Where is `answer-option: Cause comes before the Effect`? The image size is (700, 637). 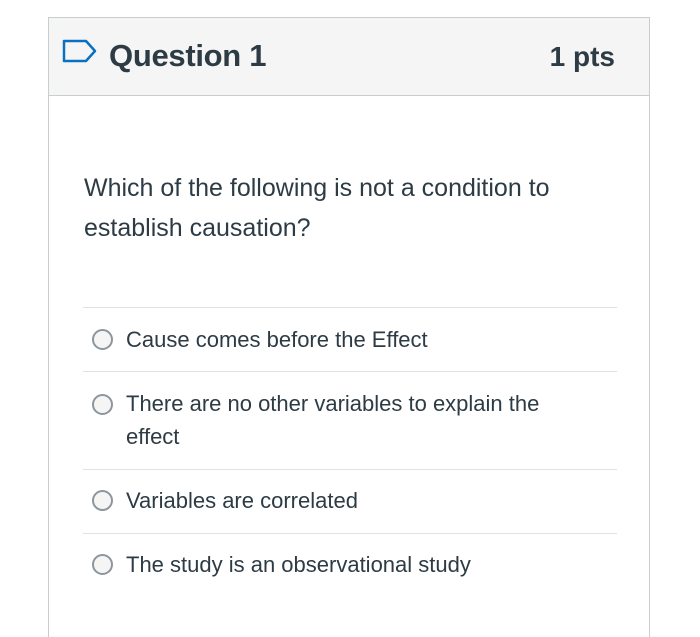
answer-option: Cause comes before the Effect is located at coordinates (350, 339).